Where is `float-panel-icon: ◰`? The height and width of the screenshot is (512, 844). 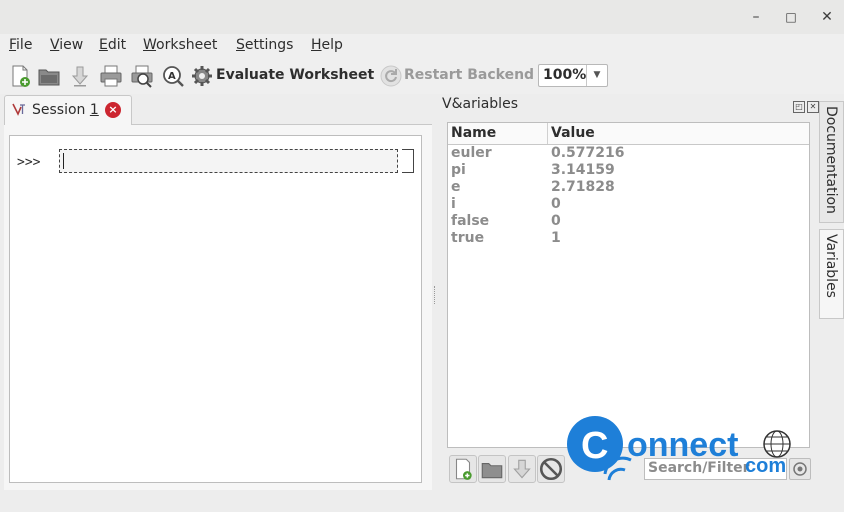 float-panel-icon: ◰ is located at coordinates (799, 107).